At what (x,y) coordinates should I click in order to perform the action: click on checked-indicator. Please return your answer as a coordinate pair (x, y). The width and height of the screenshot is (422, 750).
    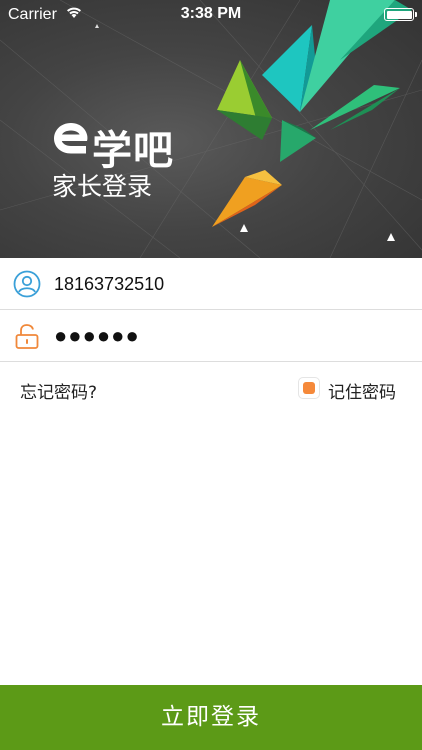
    Looking at the image, I should click on (309, 388).